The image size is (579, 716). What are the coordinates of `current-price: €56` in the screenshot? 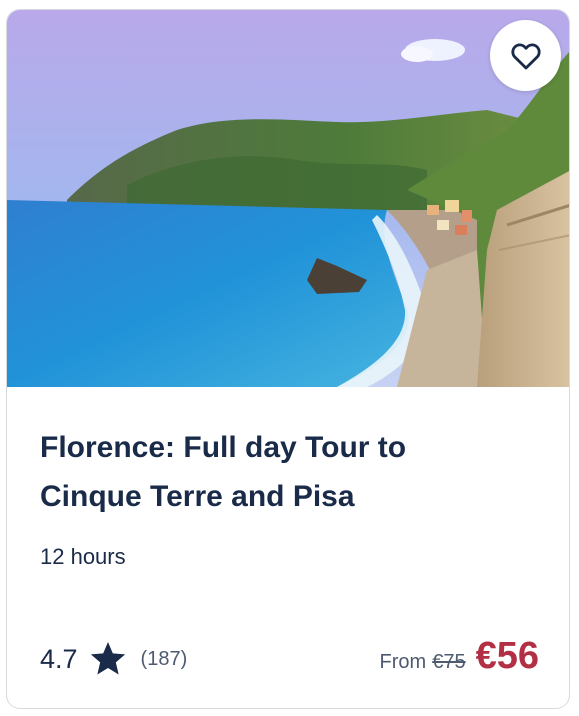 It's located at (507, 656).